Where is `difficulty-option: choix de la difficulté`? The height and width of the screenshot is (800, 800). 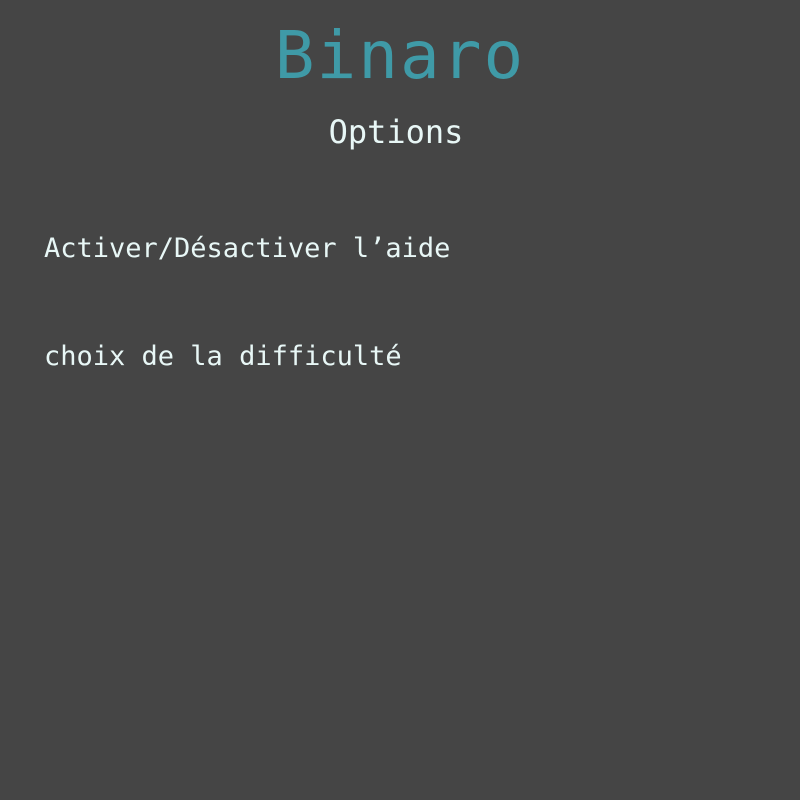
difficulty-option: choix de la difficulté is located at coordinates (223, 357).